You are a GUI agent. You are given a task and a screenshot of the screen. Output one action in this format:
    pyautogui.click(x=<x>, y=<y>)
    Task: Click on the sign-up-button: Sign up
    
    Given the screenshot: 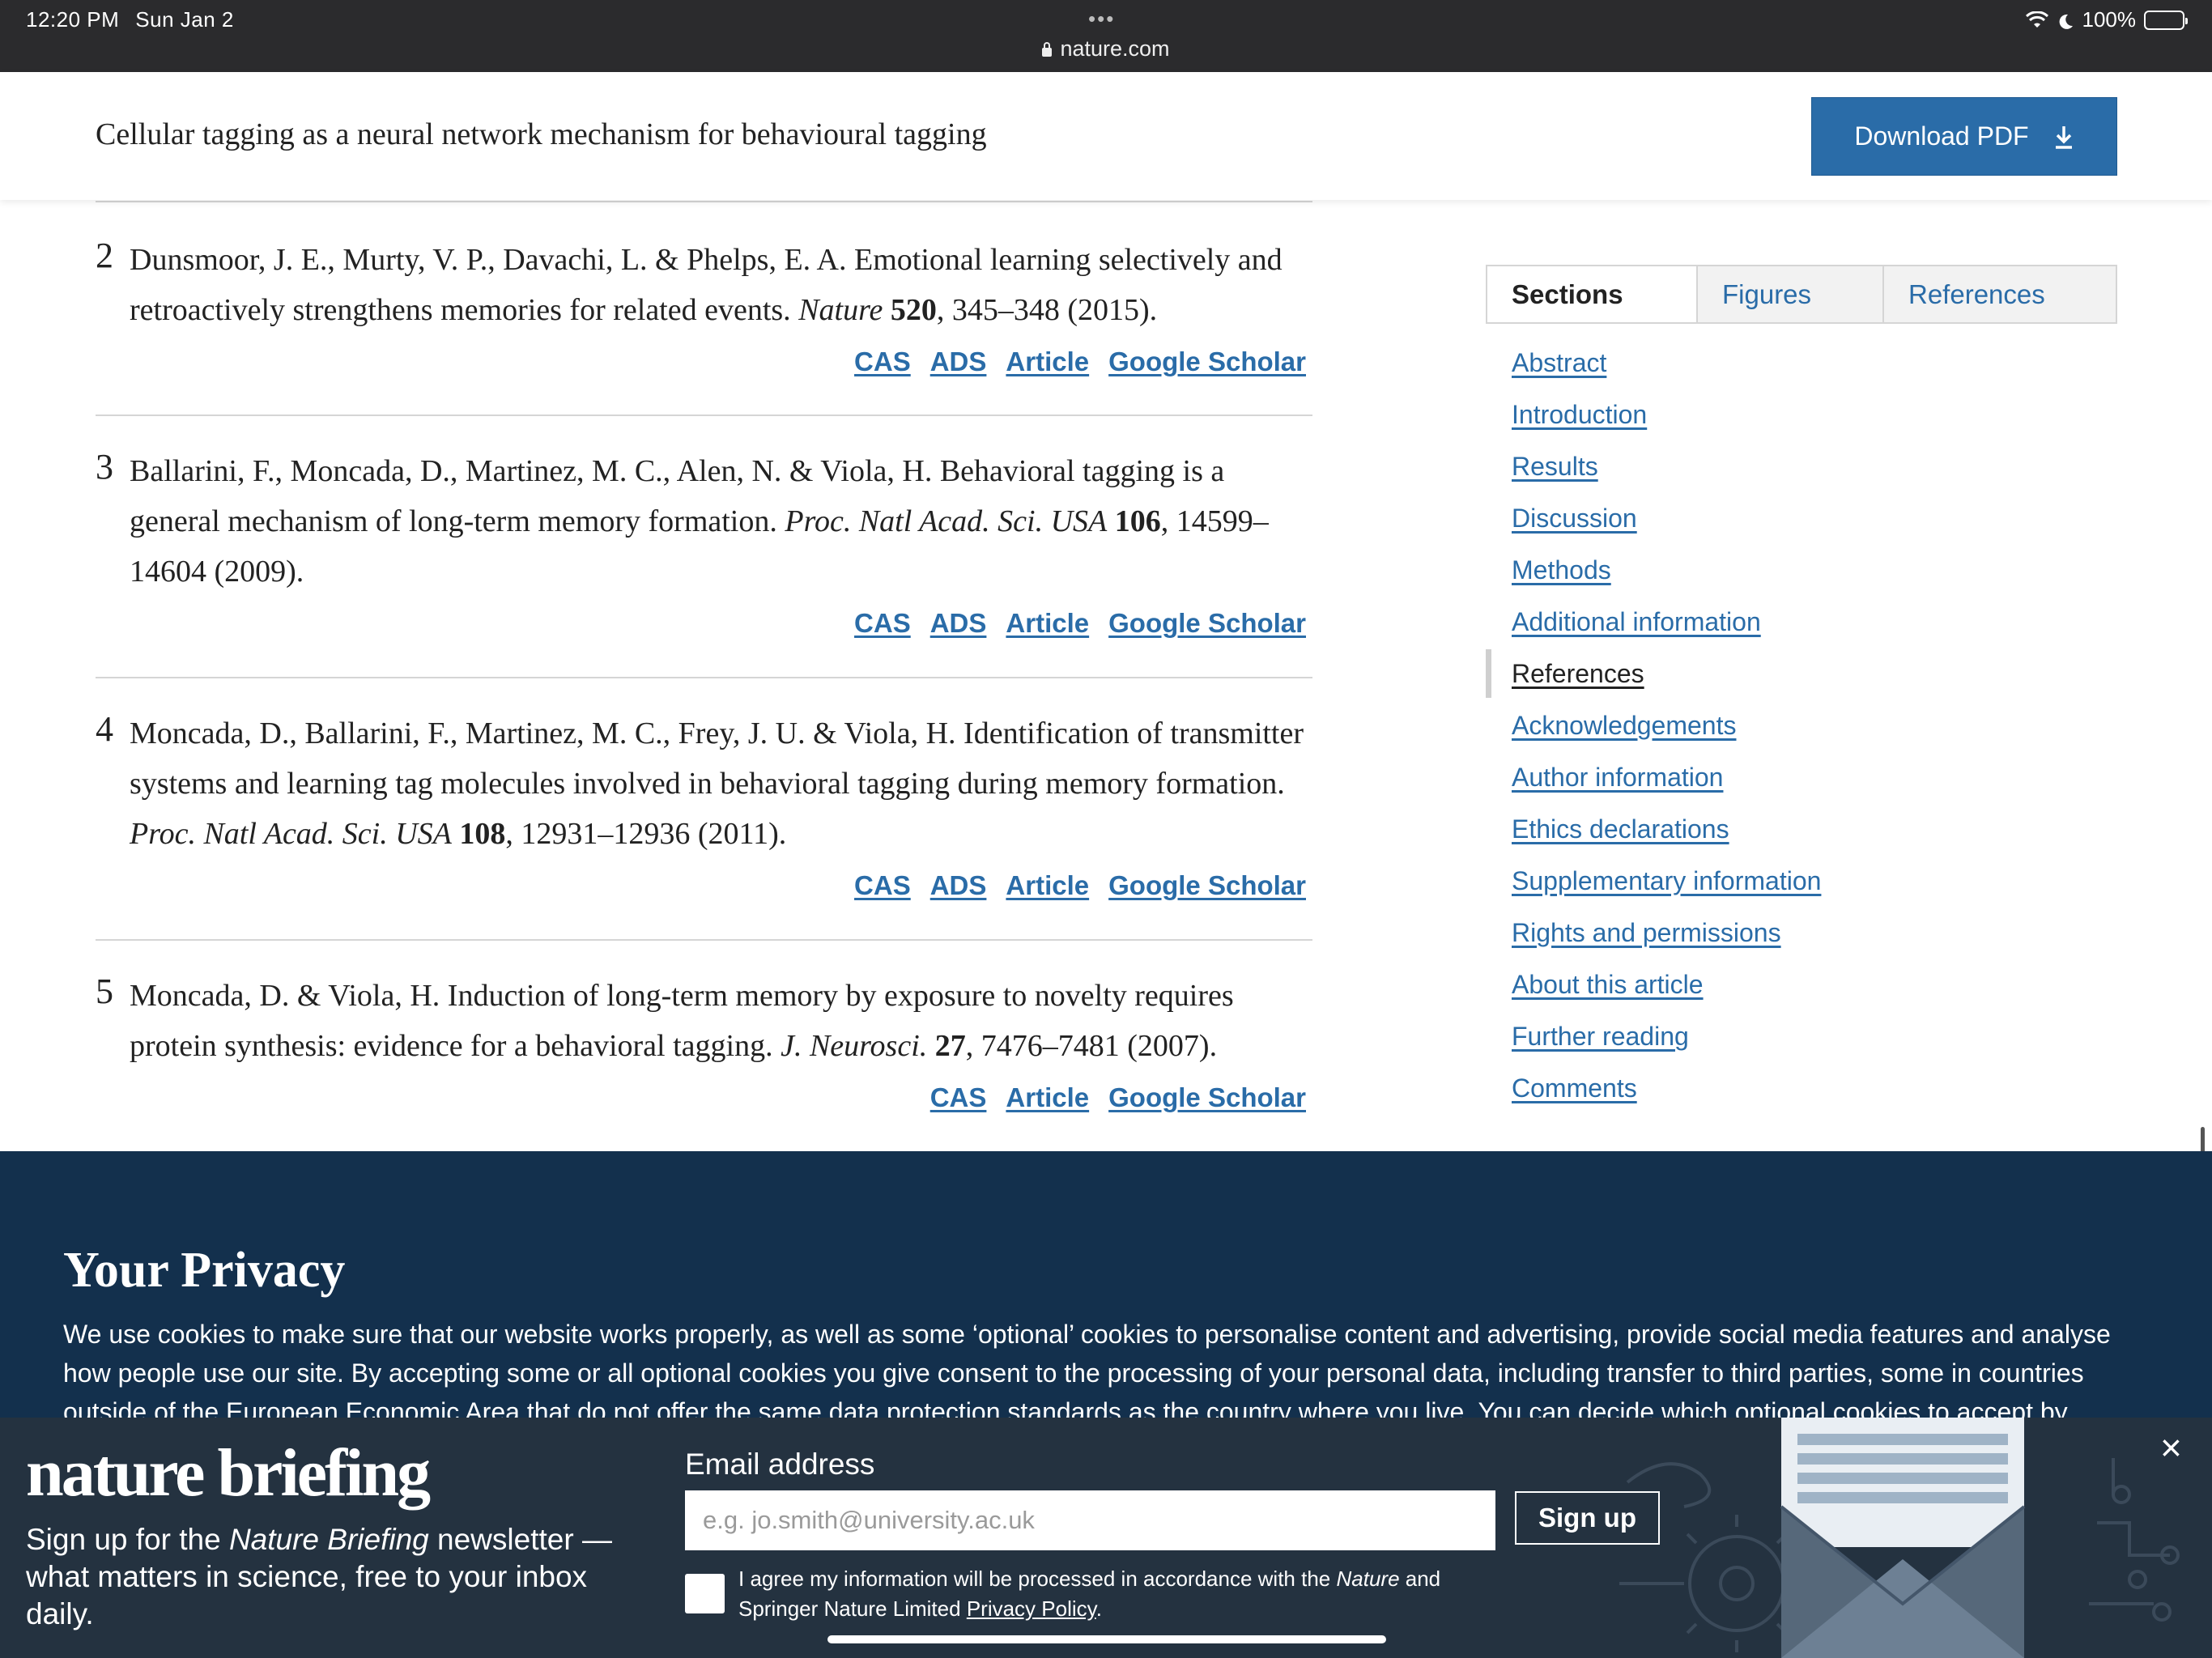 What is the action you would take?
    pyautogui.click(x=1588, y=1518)
    